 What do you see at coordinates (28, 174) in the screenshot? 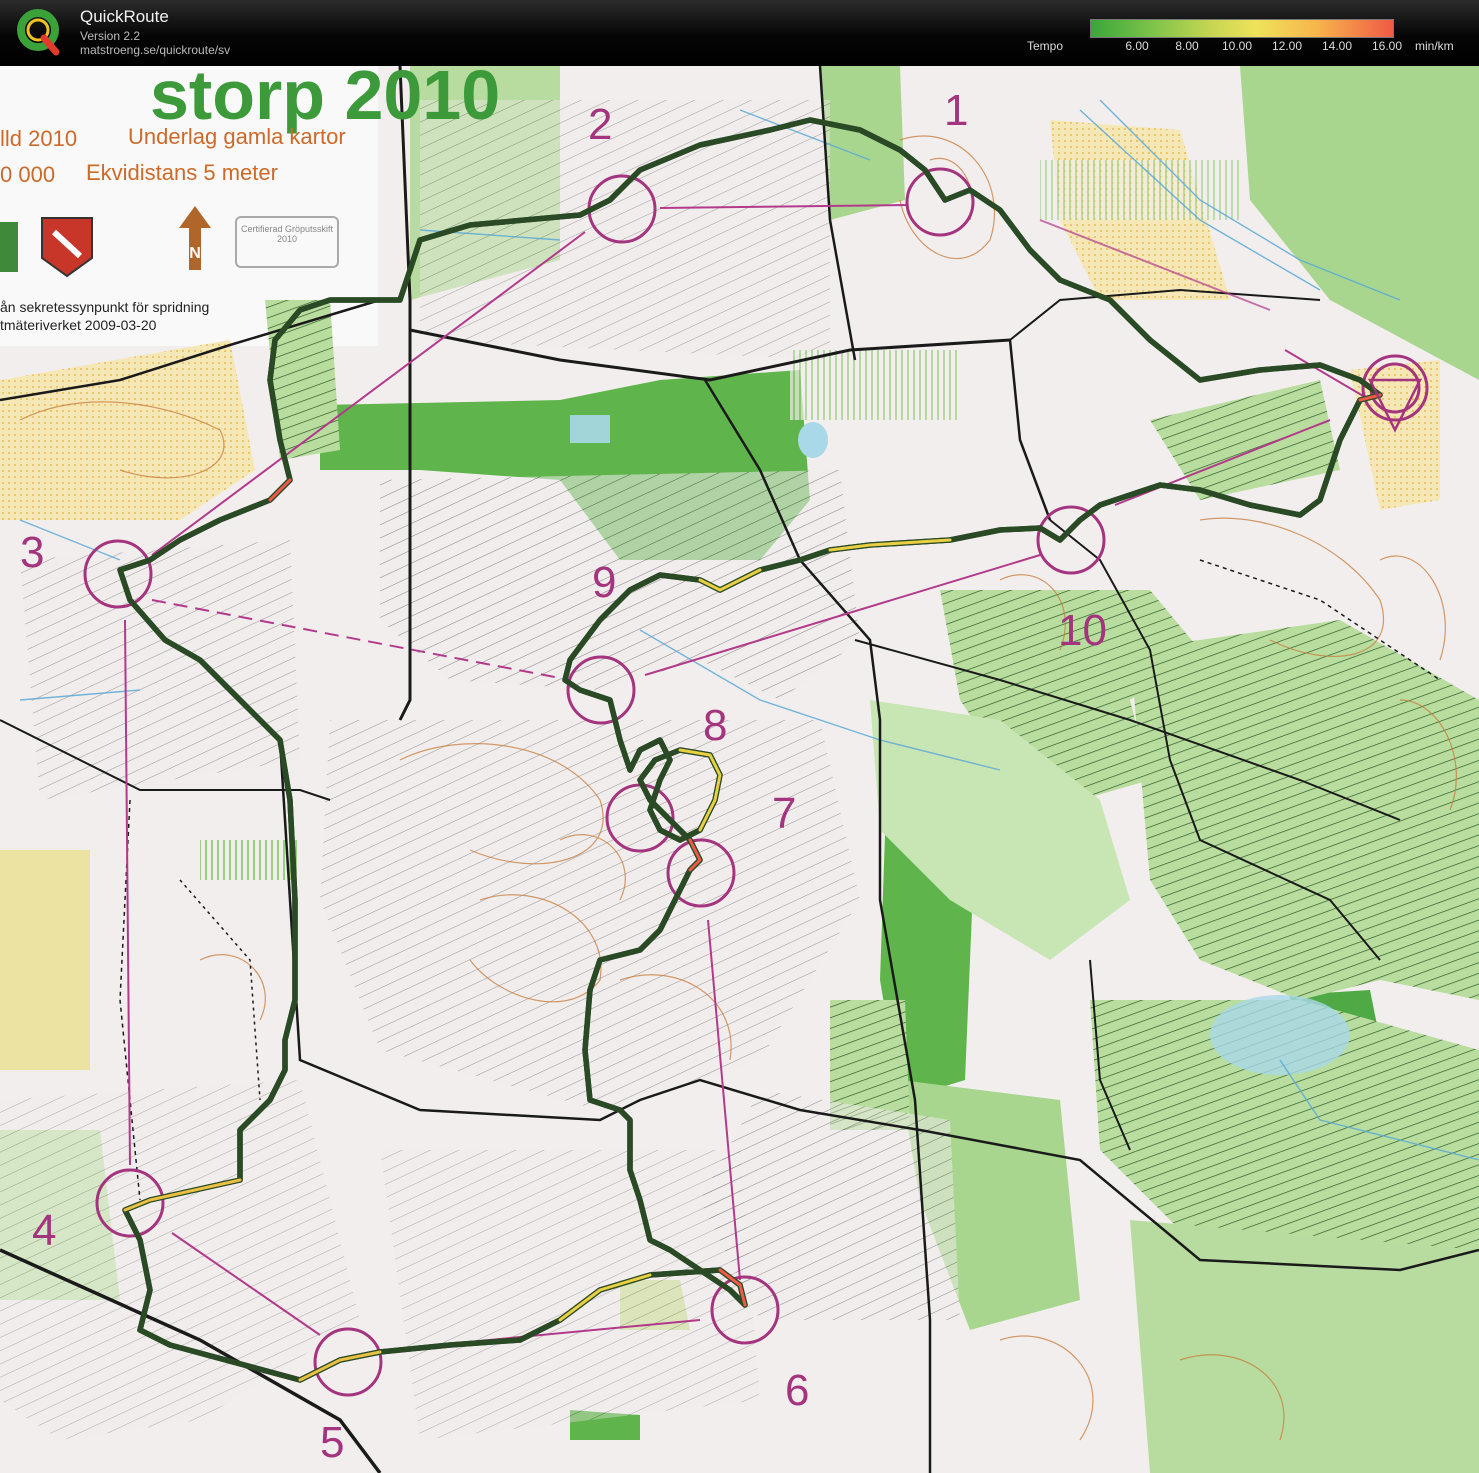
I see `map-info-scale: 0 000` at bounding box center [28, 174].